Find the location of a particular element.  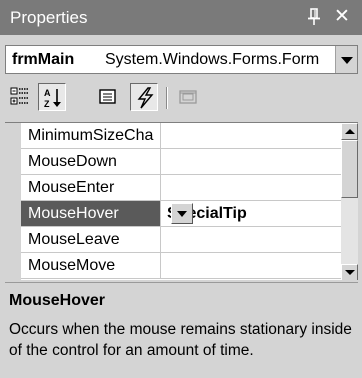

grid-row-mousemove: MouseMove is located at coordinates (181, 266).